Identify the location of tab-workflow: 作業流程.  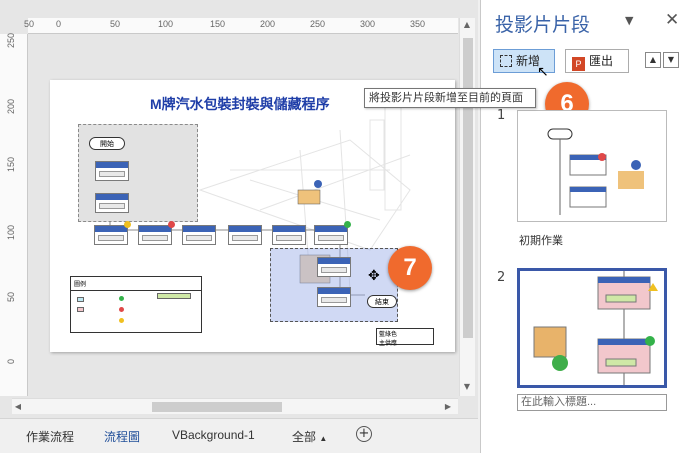
(50, 436).